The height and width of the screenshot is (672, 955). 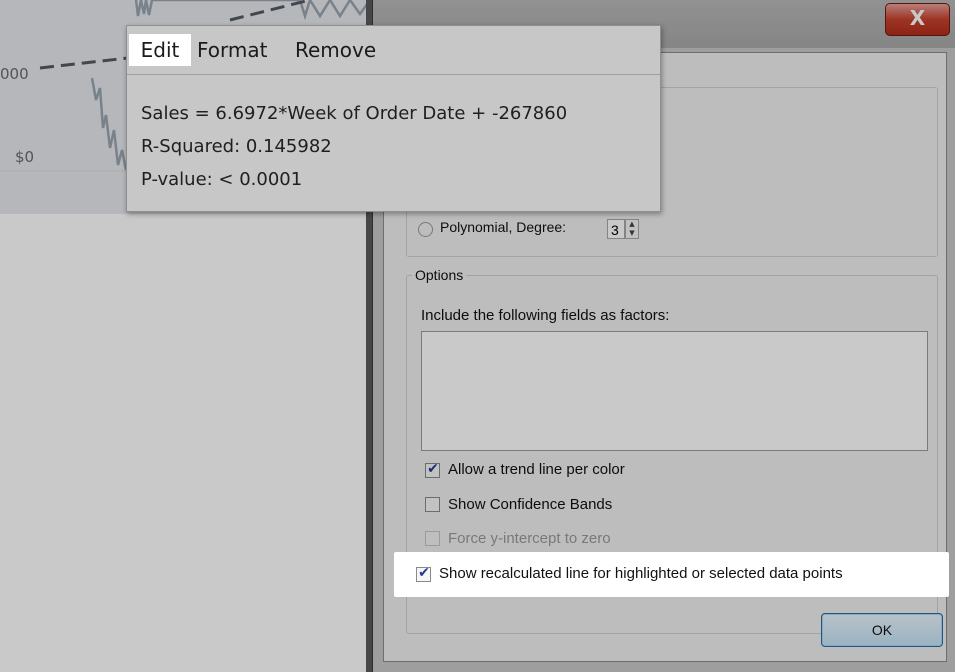 I want to click on allow-trend-per-color-label: Allow a trend line per color, so click(x=536, y=469).